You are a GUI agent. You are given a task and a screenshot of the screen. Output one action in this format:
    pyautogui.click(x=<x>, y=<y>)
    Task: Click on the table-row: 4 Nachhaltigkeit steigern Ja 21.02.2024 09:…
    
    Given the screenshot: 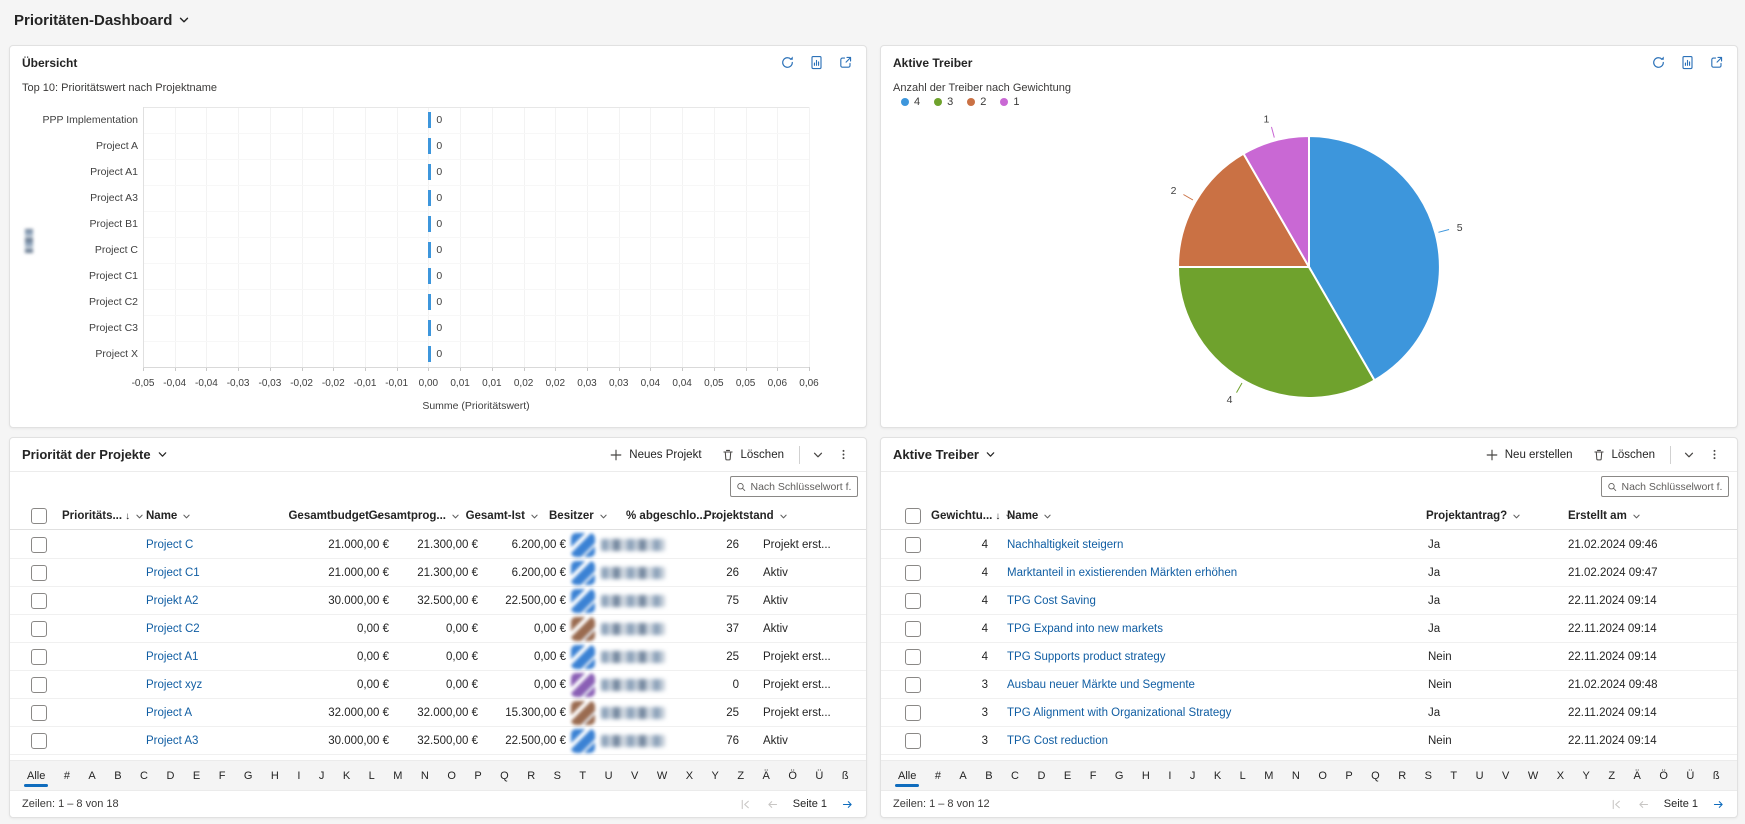 What is the action you would take?
    pyautogui.click(x=1309, y=545)
    